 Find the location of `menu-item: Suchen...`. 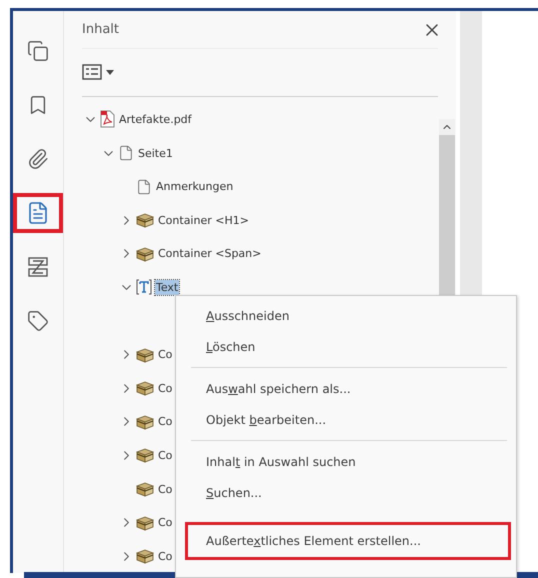

menu-item: Suchen... is located at coordinates (348, 492).